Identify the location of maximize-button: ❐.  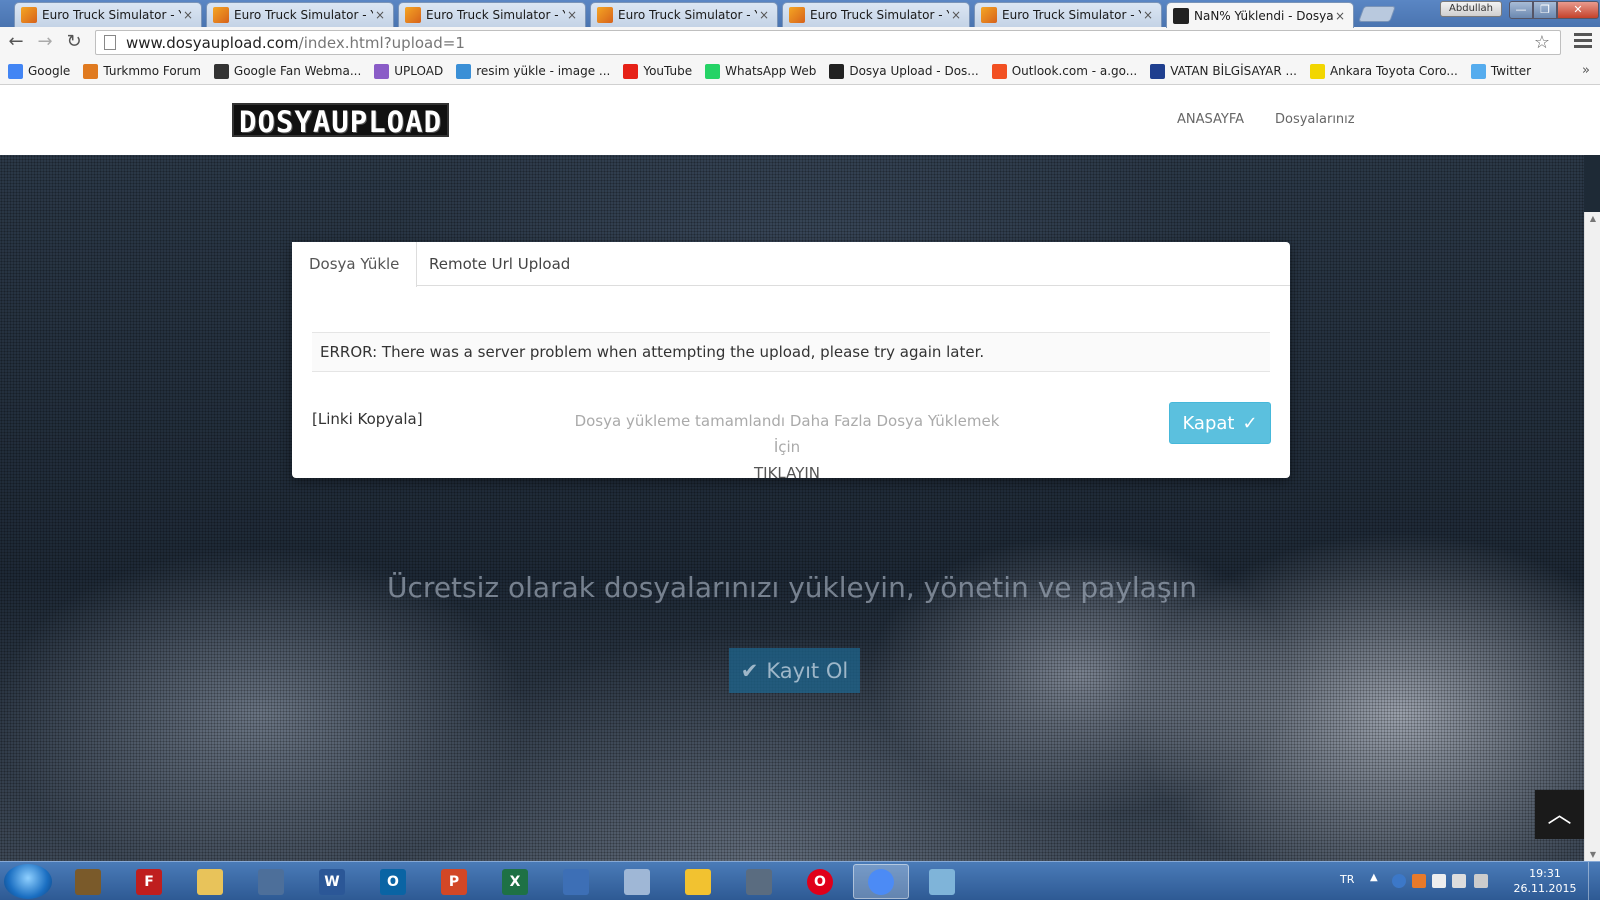
(1545, 10).